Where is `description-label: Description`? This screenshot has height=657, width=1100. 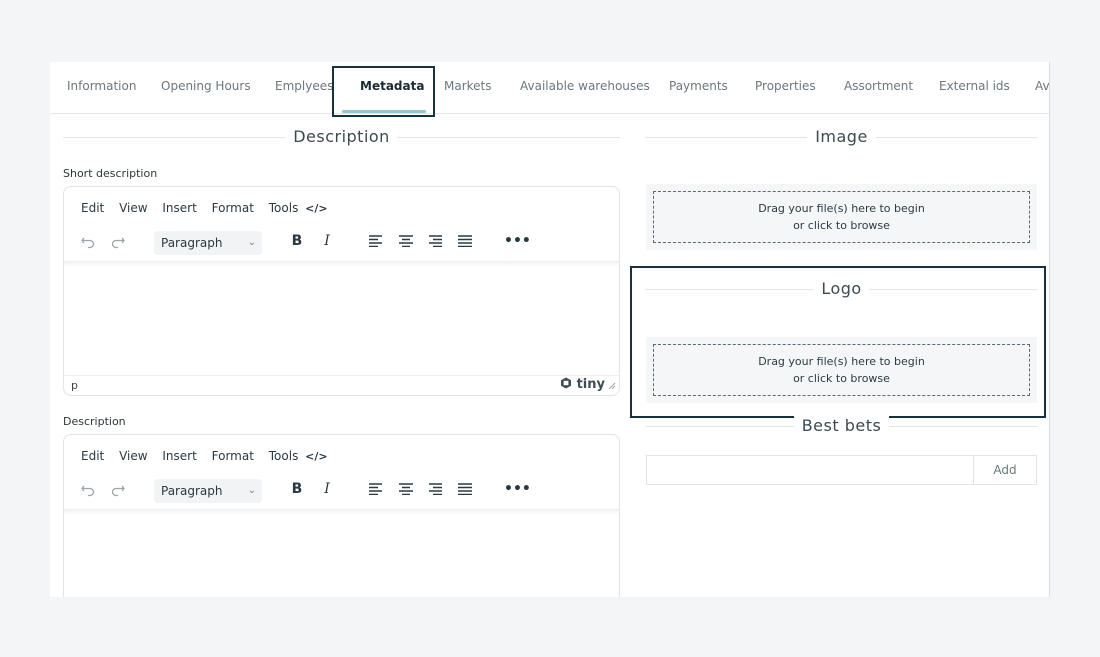
description-label: Description is located at coordinates (94, 421).